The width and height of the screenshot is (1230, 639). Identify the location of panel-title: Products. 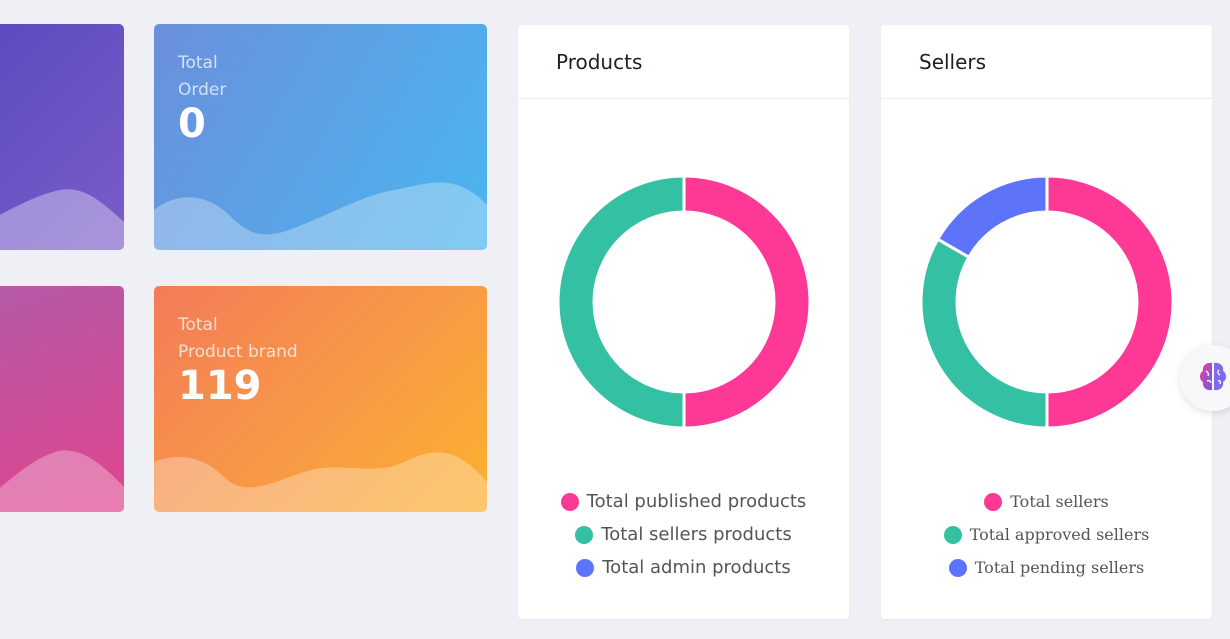
(683, 62).